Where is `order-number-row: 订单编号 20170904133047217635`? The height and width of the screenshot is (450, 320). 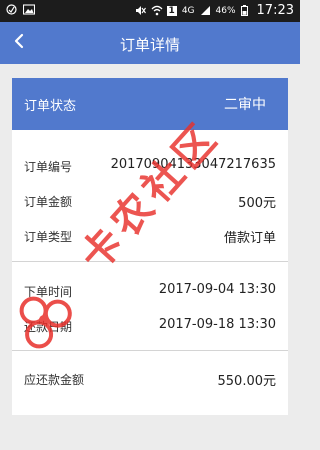
order-number-row: 订单编号 20170904133047217635 is located at coordinates (150, 166).